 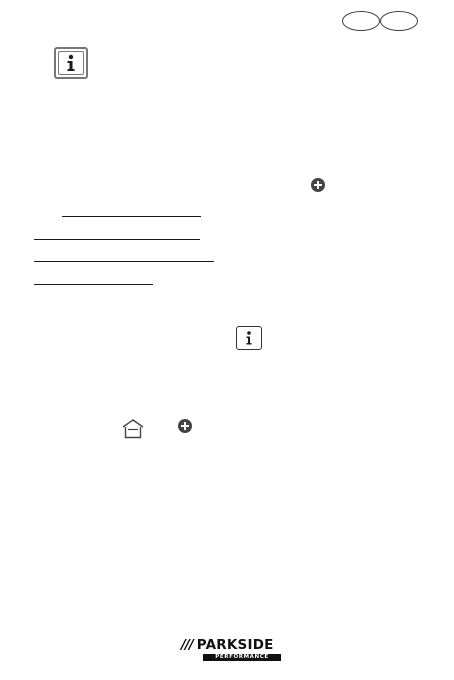 I want to click on brand-wordmark: /// PARKSIDE, so click(x=227, y=645).